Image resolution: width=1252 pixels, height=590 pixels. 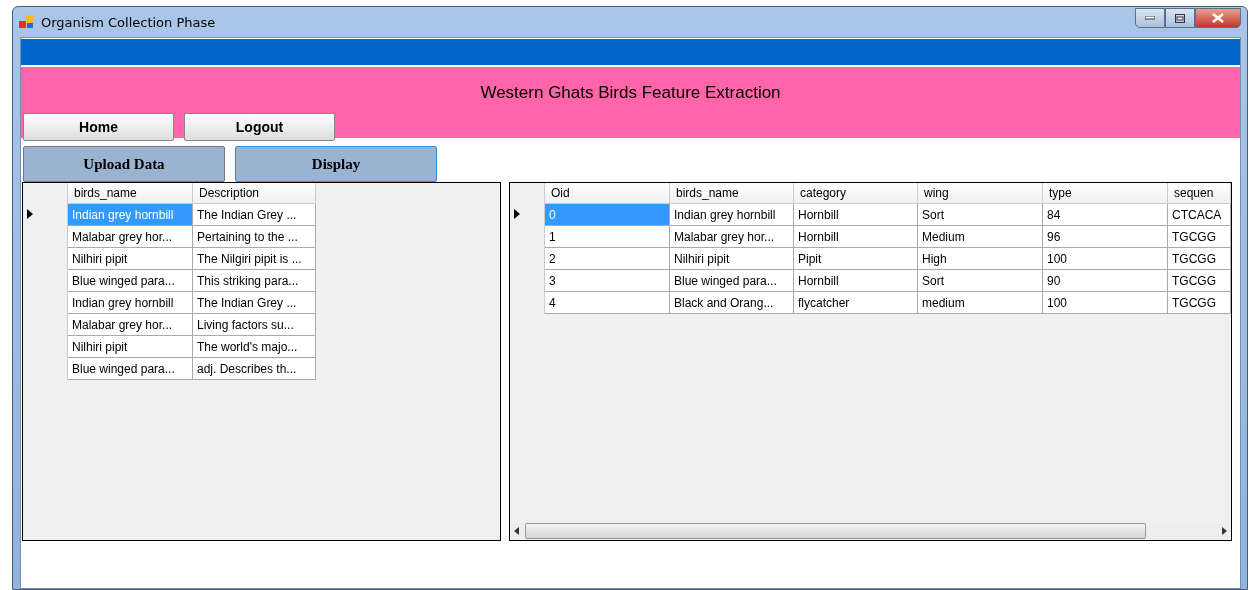 I want to click on column-header: type, so click(x=1105, y=193).